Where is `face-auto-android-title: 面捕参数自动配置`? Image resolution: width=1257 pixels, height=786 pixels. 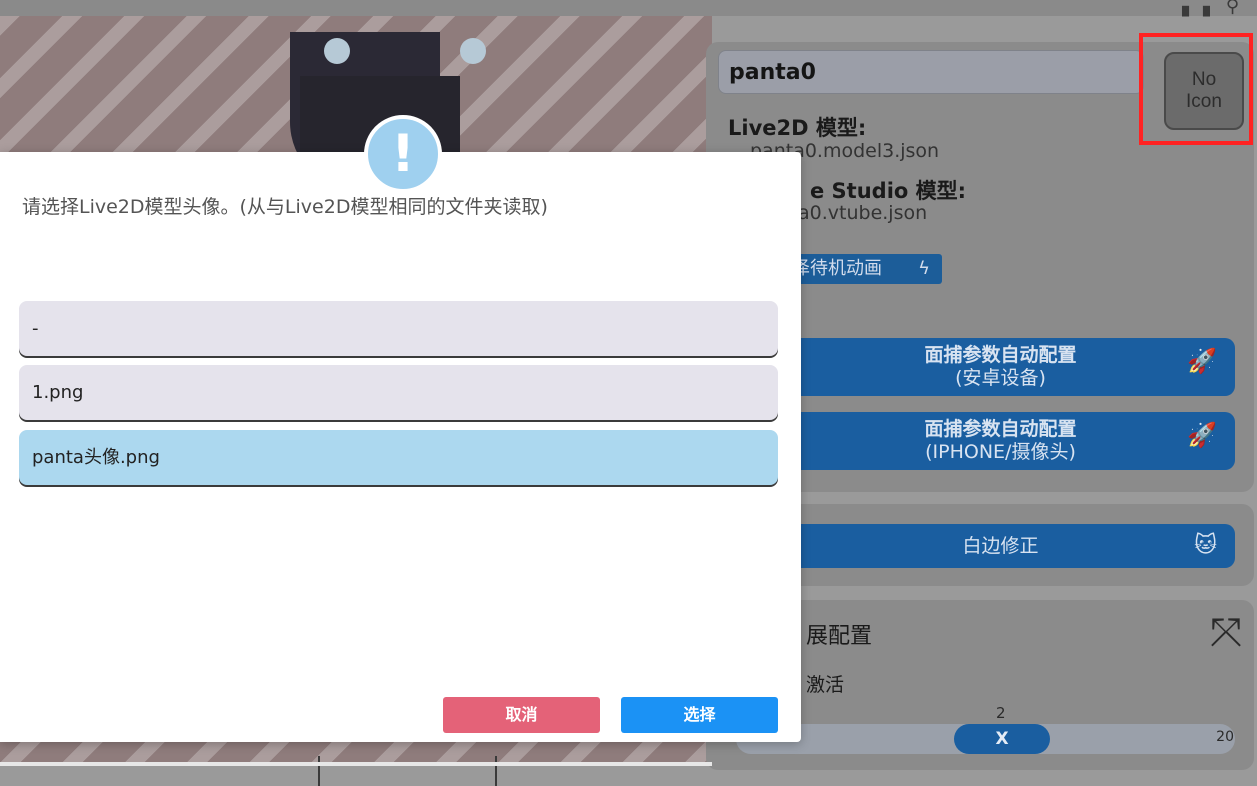
face-auto-android-title: 面捕参数自动配置 is located at coordinates (1000, 355).